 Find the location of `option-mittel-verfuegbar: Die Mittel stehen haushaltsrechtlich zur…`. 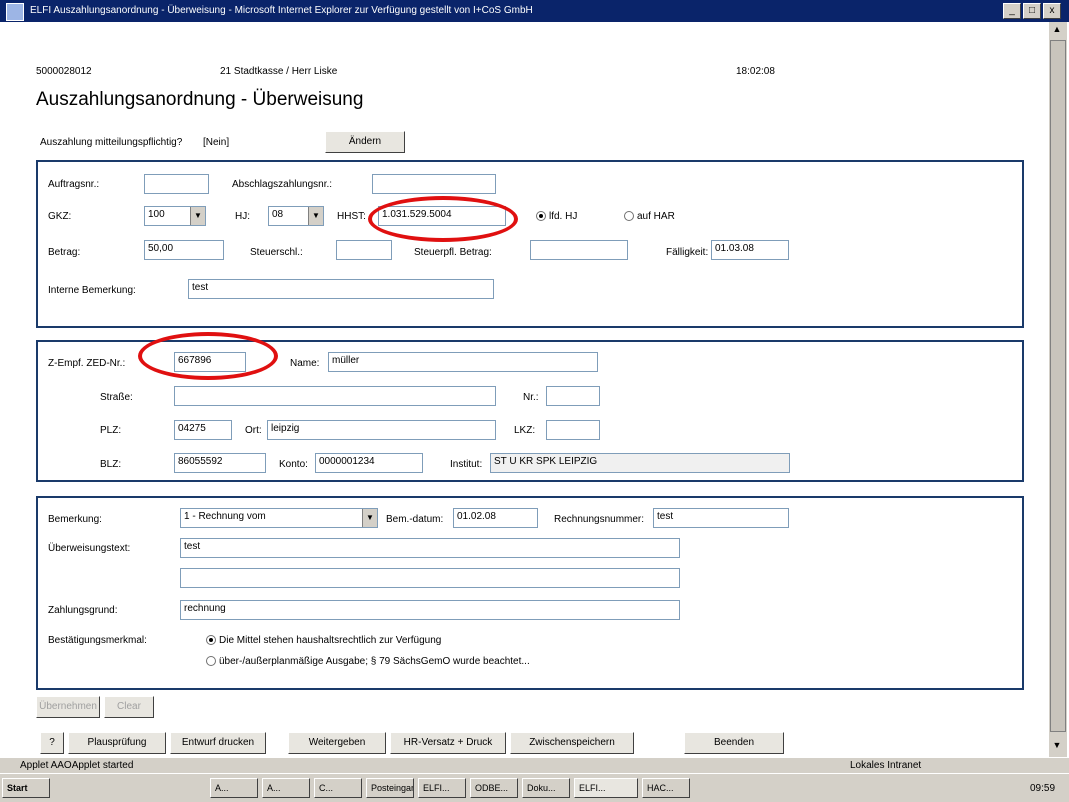

option-mittel-verfuegbar: Die Mittel stehen haushaltsrechtlich zur… is located at coordinates (323, 640).